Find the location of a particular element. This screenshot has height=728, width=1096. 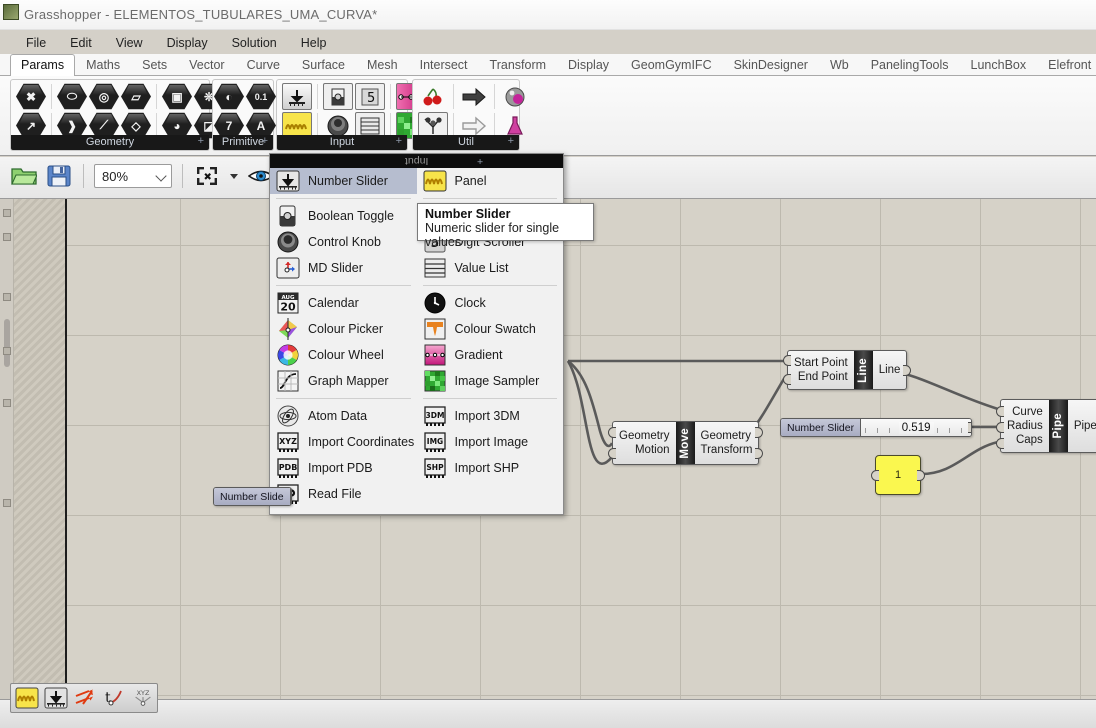

menu-item-import-coordinates: XYZ Import Coordinates is located at coordinates (343, 442).